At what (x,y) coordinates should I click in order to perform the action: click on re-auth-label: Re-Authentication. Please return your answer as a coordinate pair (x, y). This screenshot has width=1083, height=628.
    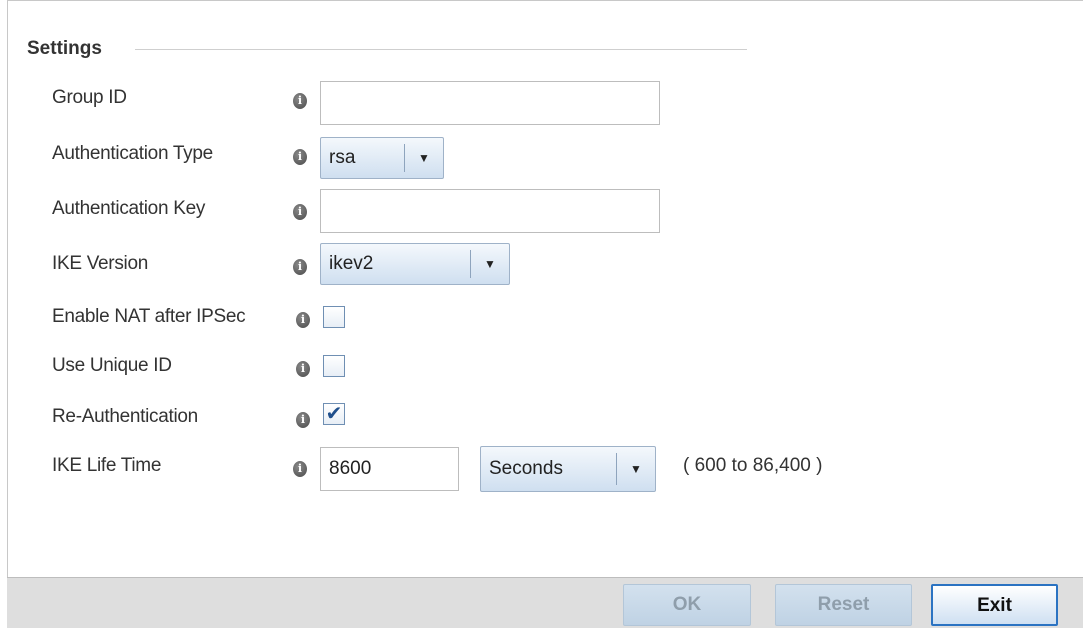
    Looking at the image, I should click on (125, 416).